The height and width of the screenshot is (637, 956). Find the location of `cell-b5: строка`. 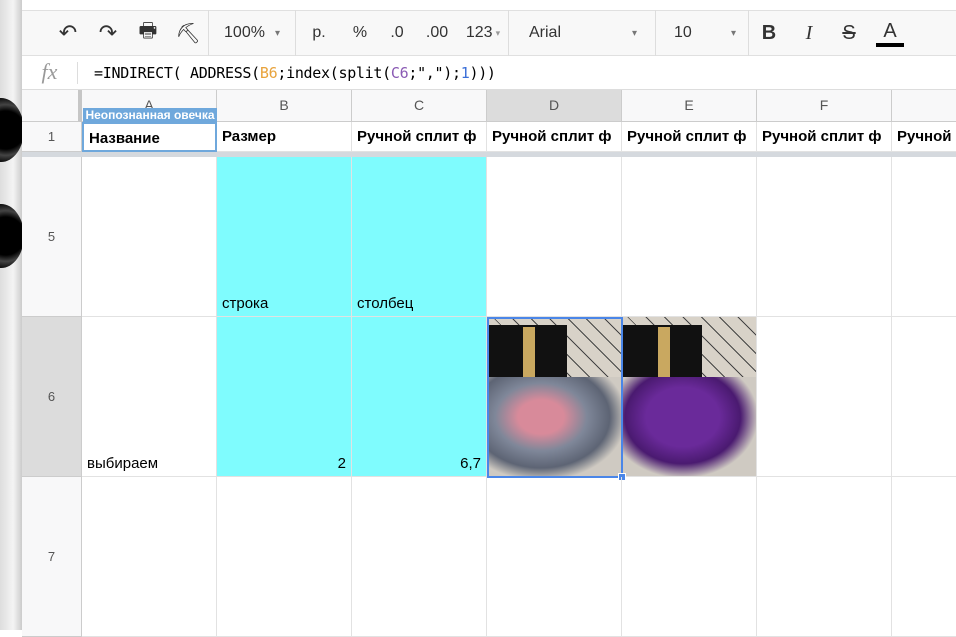

cell-b5: строка is located at coordinates (284, 237).